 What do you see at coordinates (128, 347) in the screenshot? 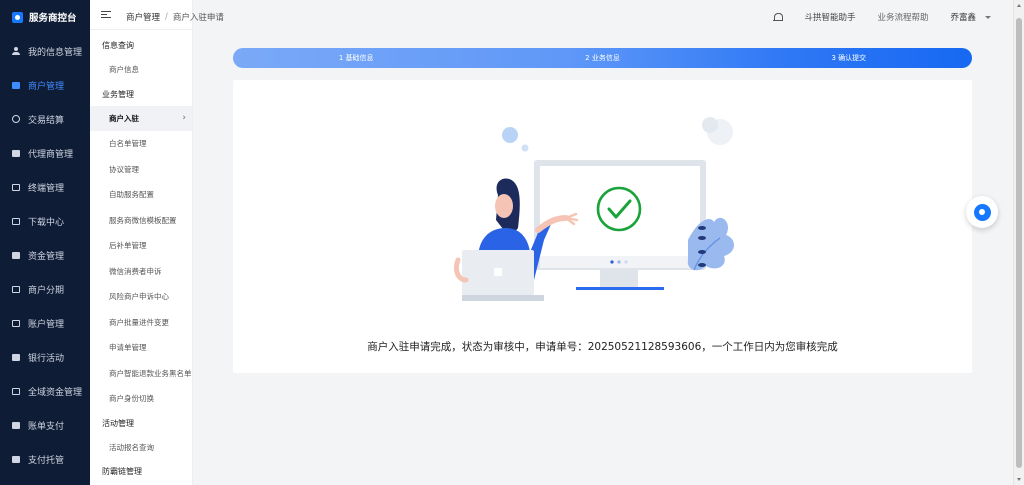
I see `submenu-item-label: 申请单管理` at bounding box center [128, 347].